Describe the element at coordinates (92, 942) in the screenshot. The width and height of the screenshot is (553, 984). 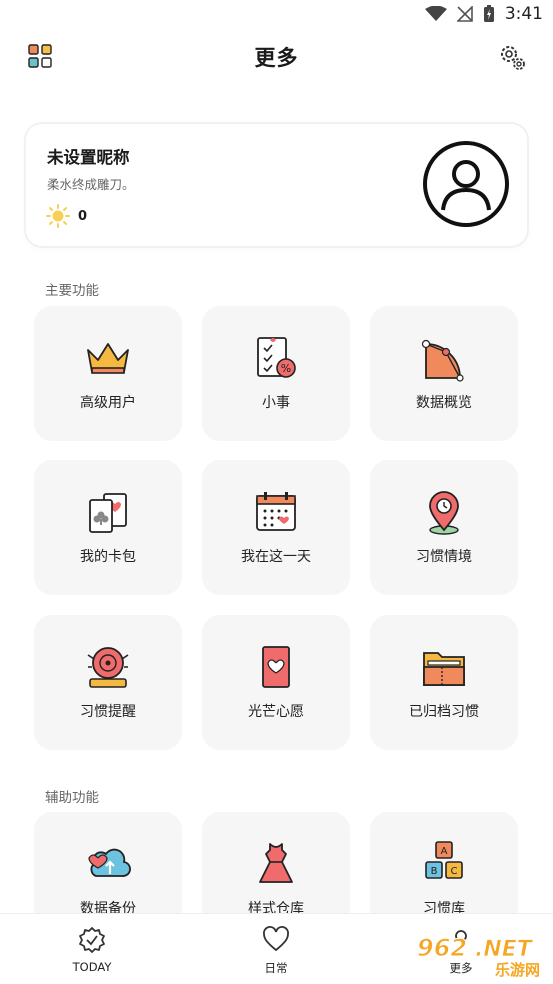
I see `badge-check-icon` at that location.